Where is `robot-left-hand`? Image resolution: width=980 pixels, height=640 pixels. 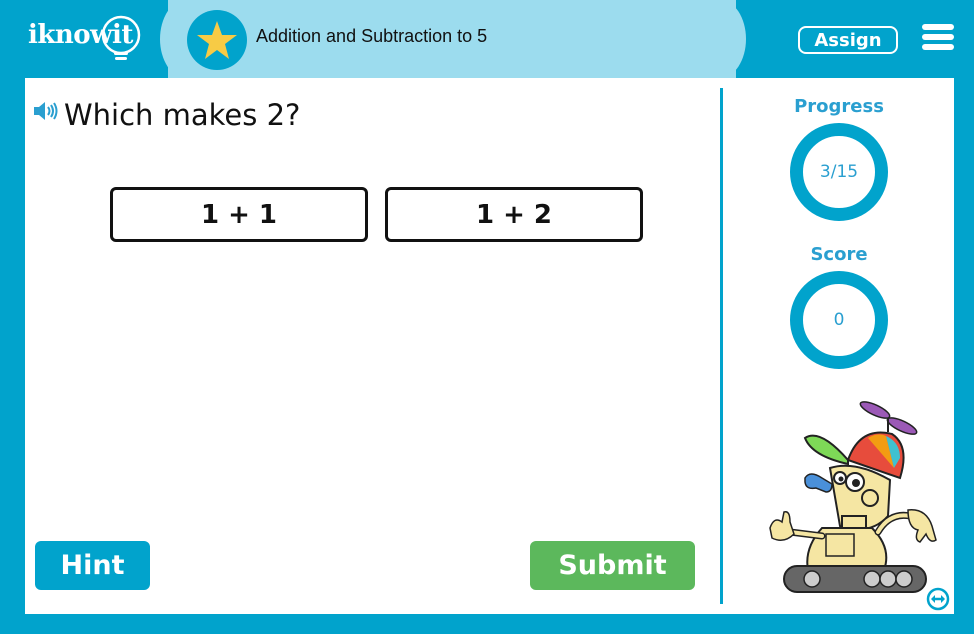 robot-left-hand is located at coordinates (782, 525).